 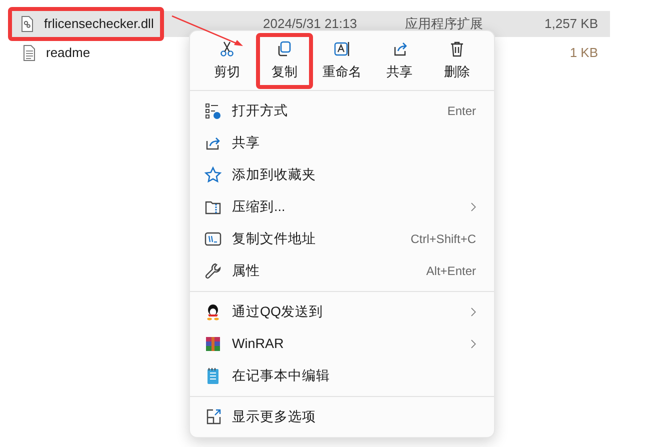 I want to click on menu-item: 打开方式 Enter, so click(x=342, y=111).